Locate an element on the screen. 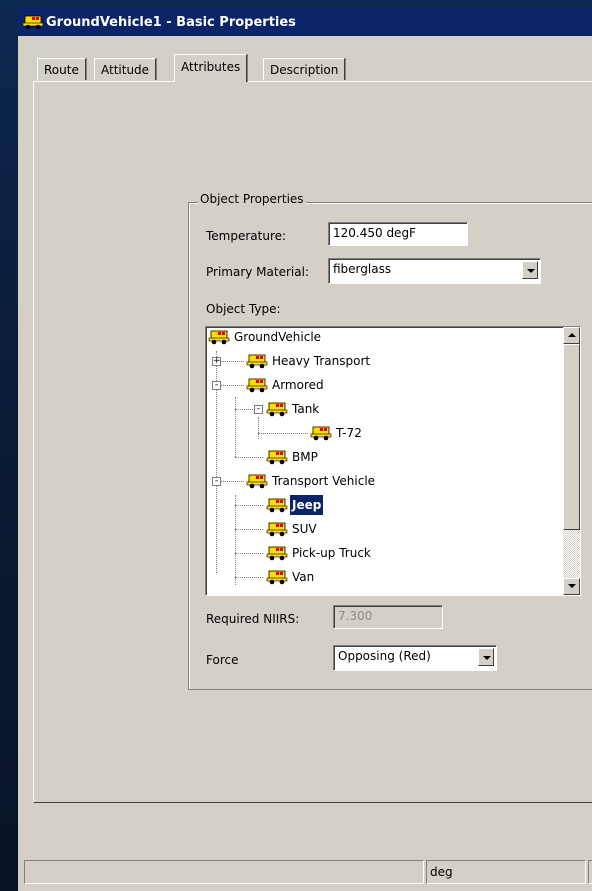 Image resolution: width=592 pixels, height=891 pixels. status-unit: deg is located at coordinates (441, 872).